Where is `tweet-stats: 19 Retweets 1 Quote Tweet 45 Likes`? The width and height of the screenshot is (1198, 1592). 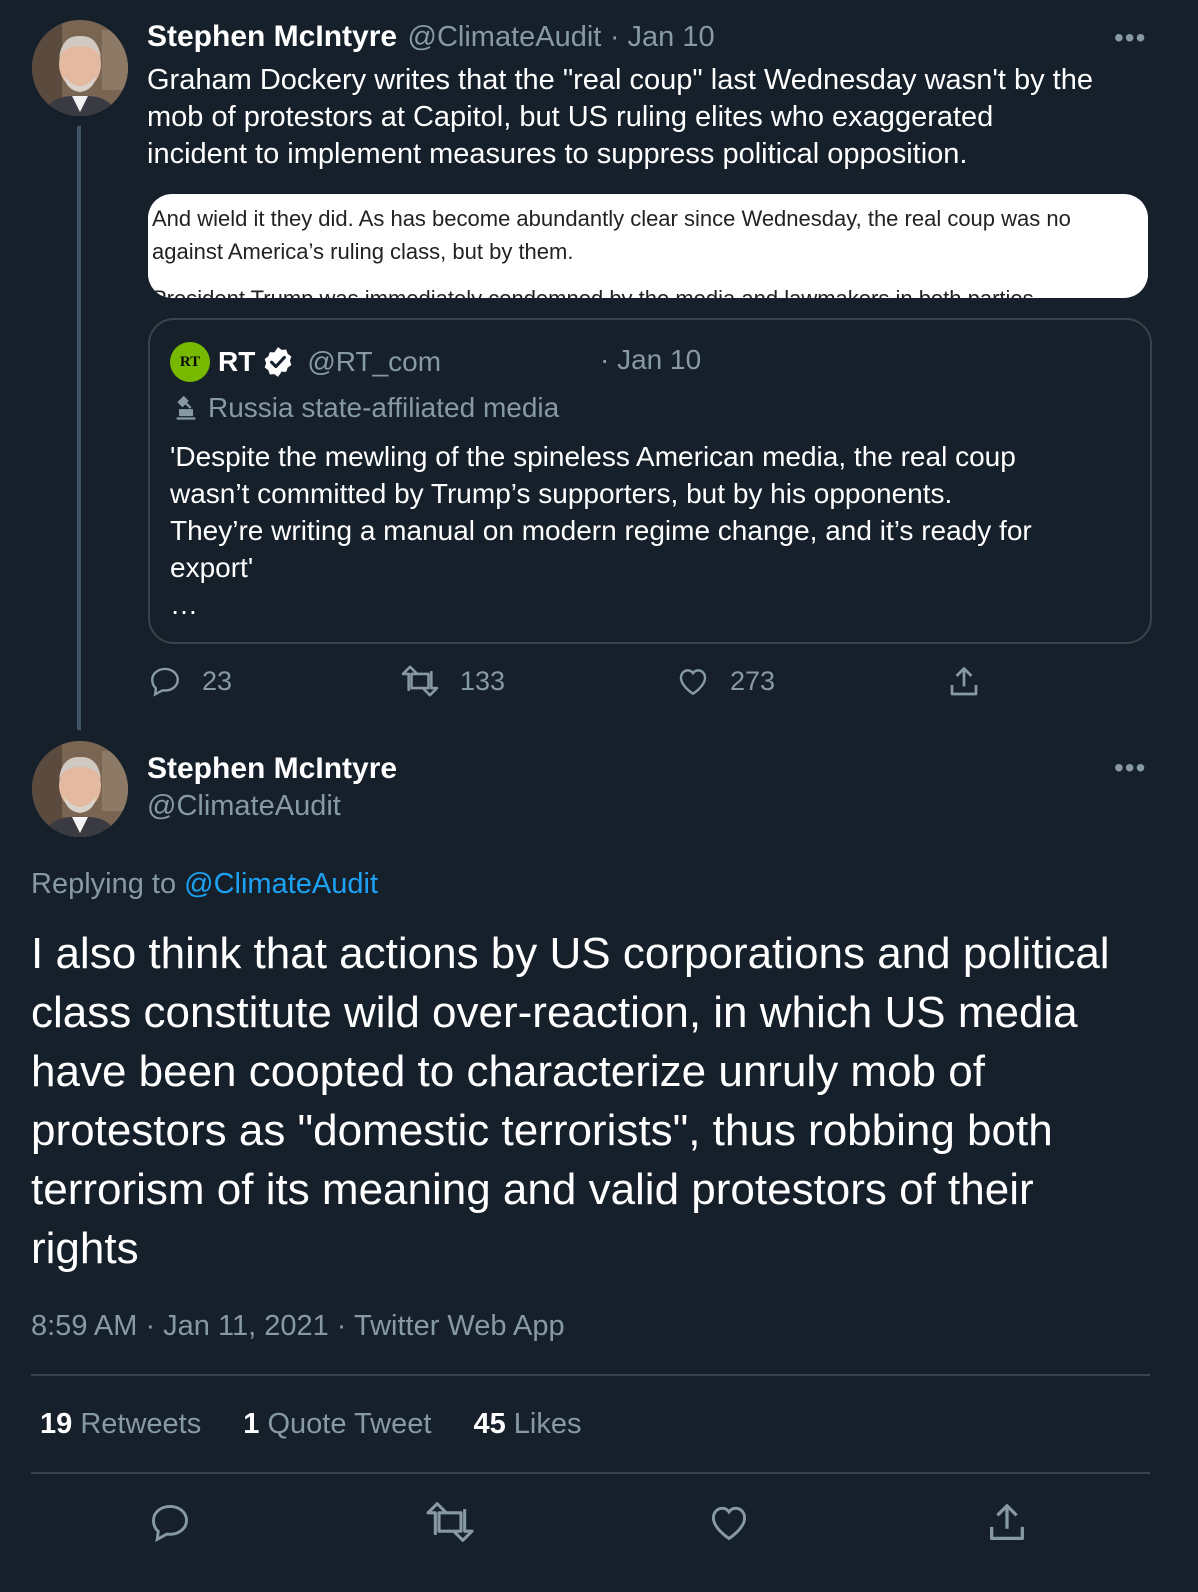
tweet-stats: 19 Retweets 1 Quote Tweet 45 Likes is located at coordinates (310, 1424).